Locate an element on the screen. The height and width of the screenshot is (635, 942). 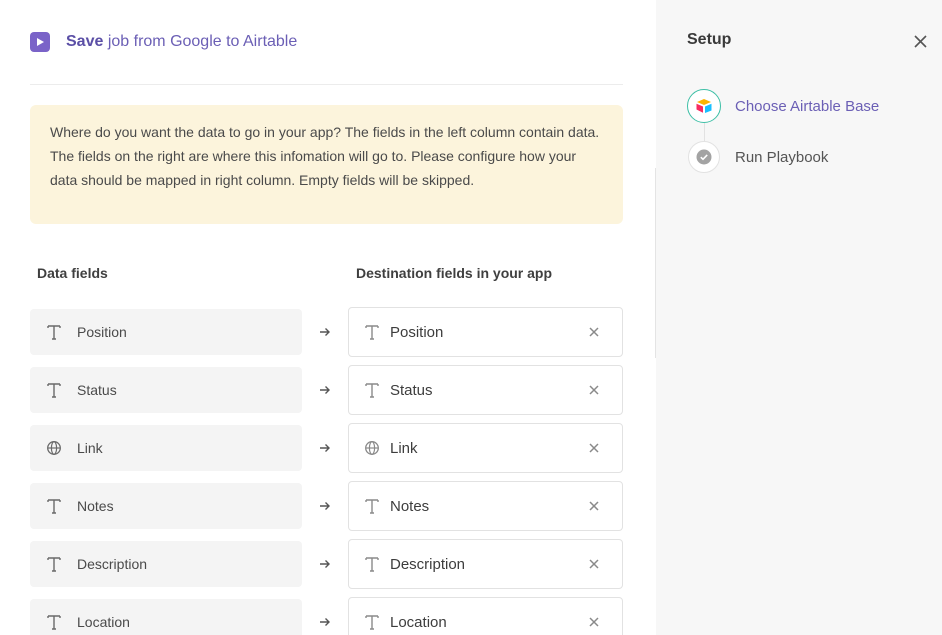
mapping-row: Location Location is located at coordinates (326, 616).